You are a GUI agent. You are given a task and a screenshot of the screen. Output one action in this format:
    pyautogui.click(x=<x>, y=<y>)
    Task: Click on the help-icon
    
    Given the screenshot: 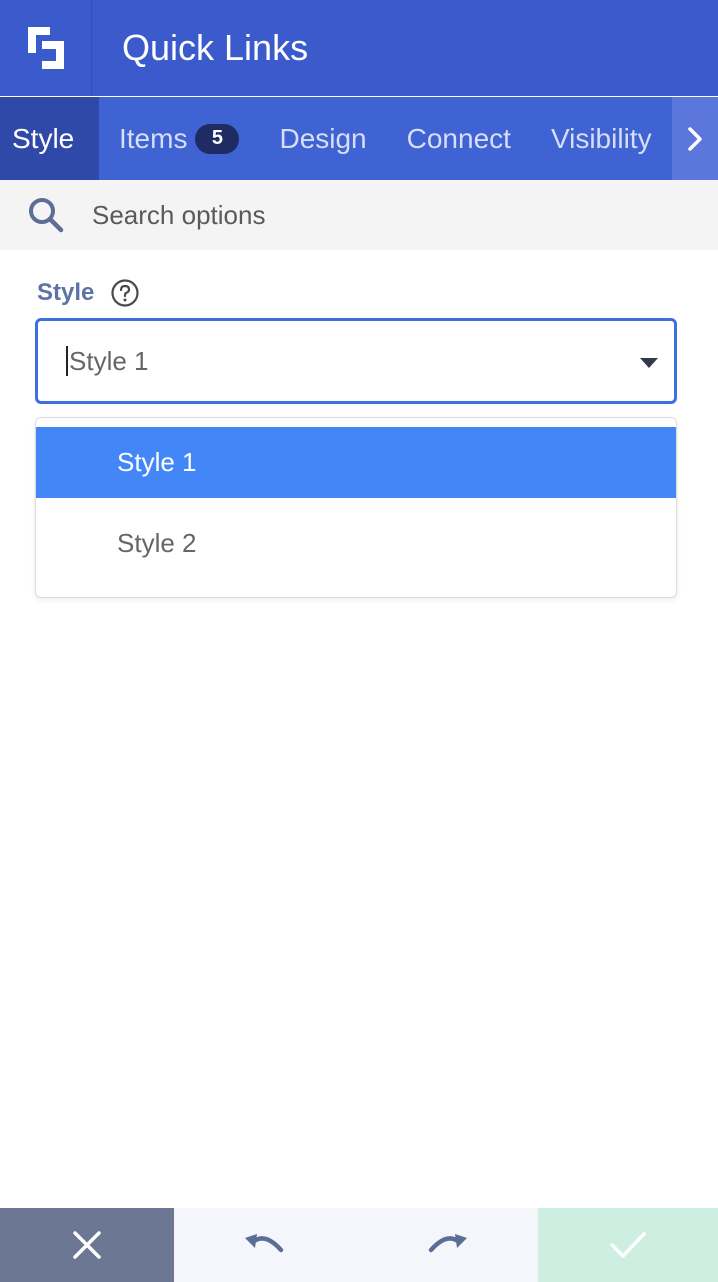 What is the action you would take?
    pyautogui.click(x=125, y=293)
    